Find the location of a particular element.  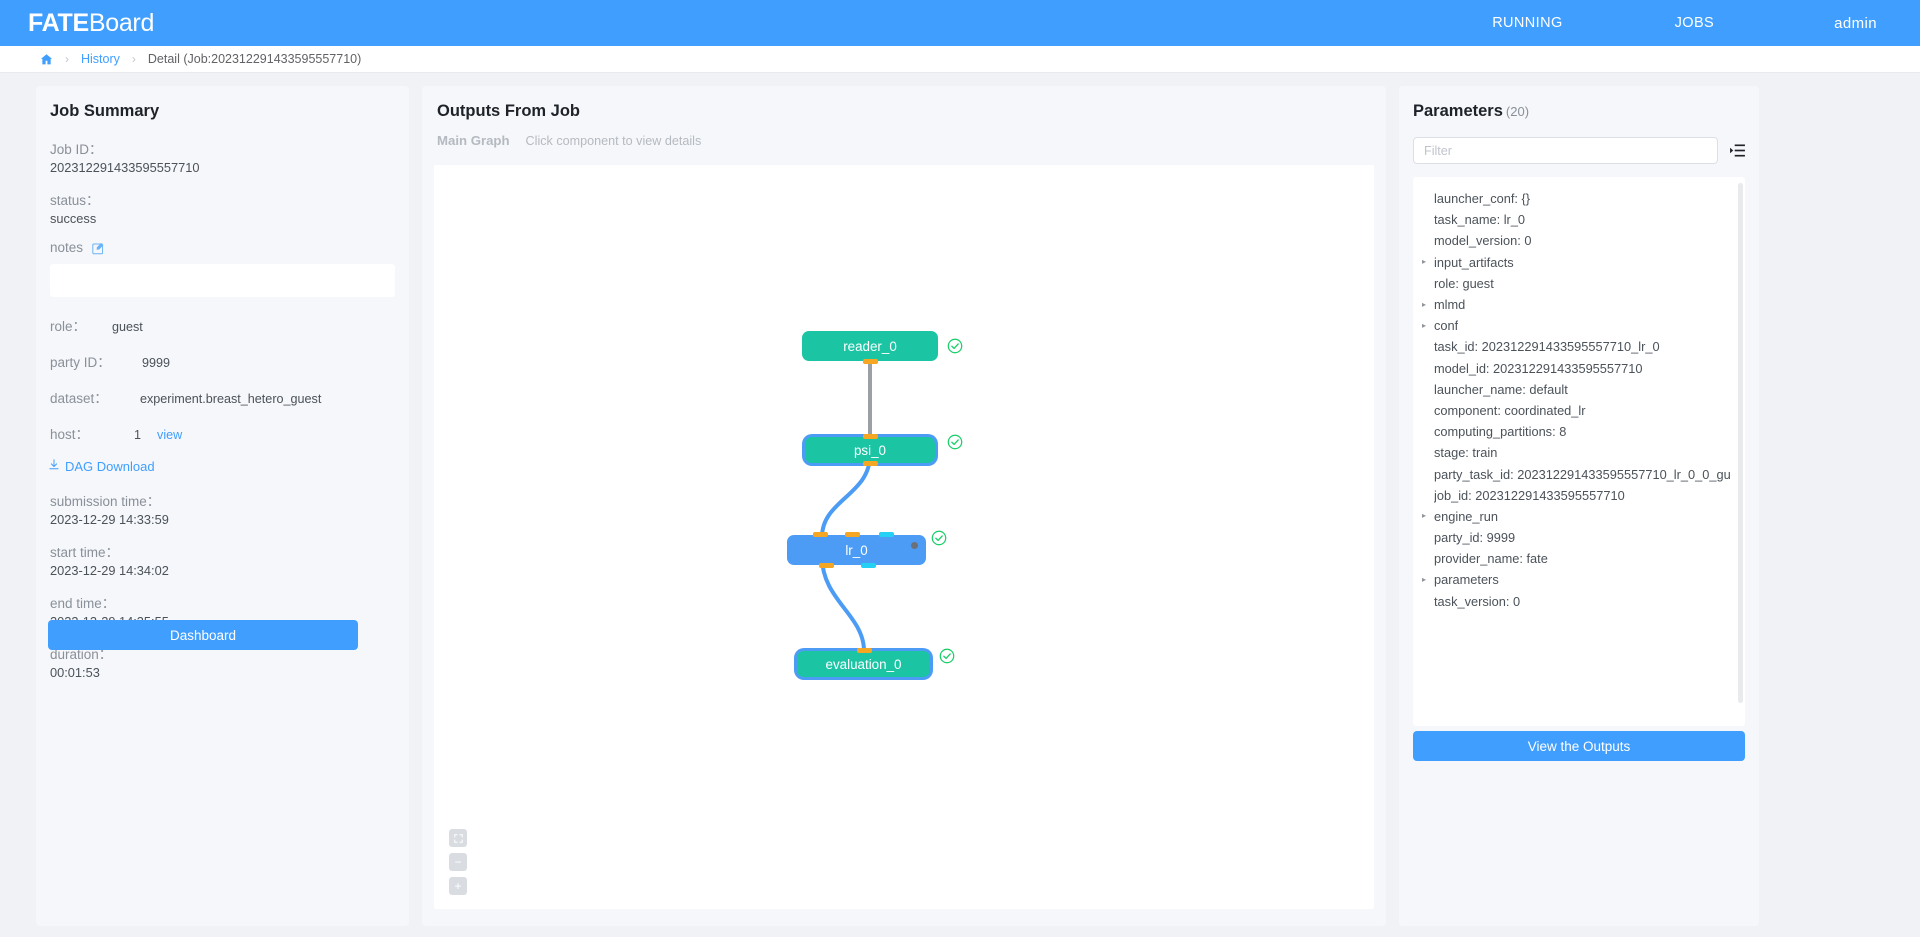

parameter-row: ▸job_id: 202312291433595557710 is located at coordinates (1579, 495).